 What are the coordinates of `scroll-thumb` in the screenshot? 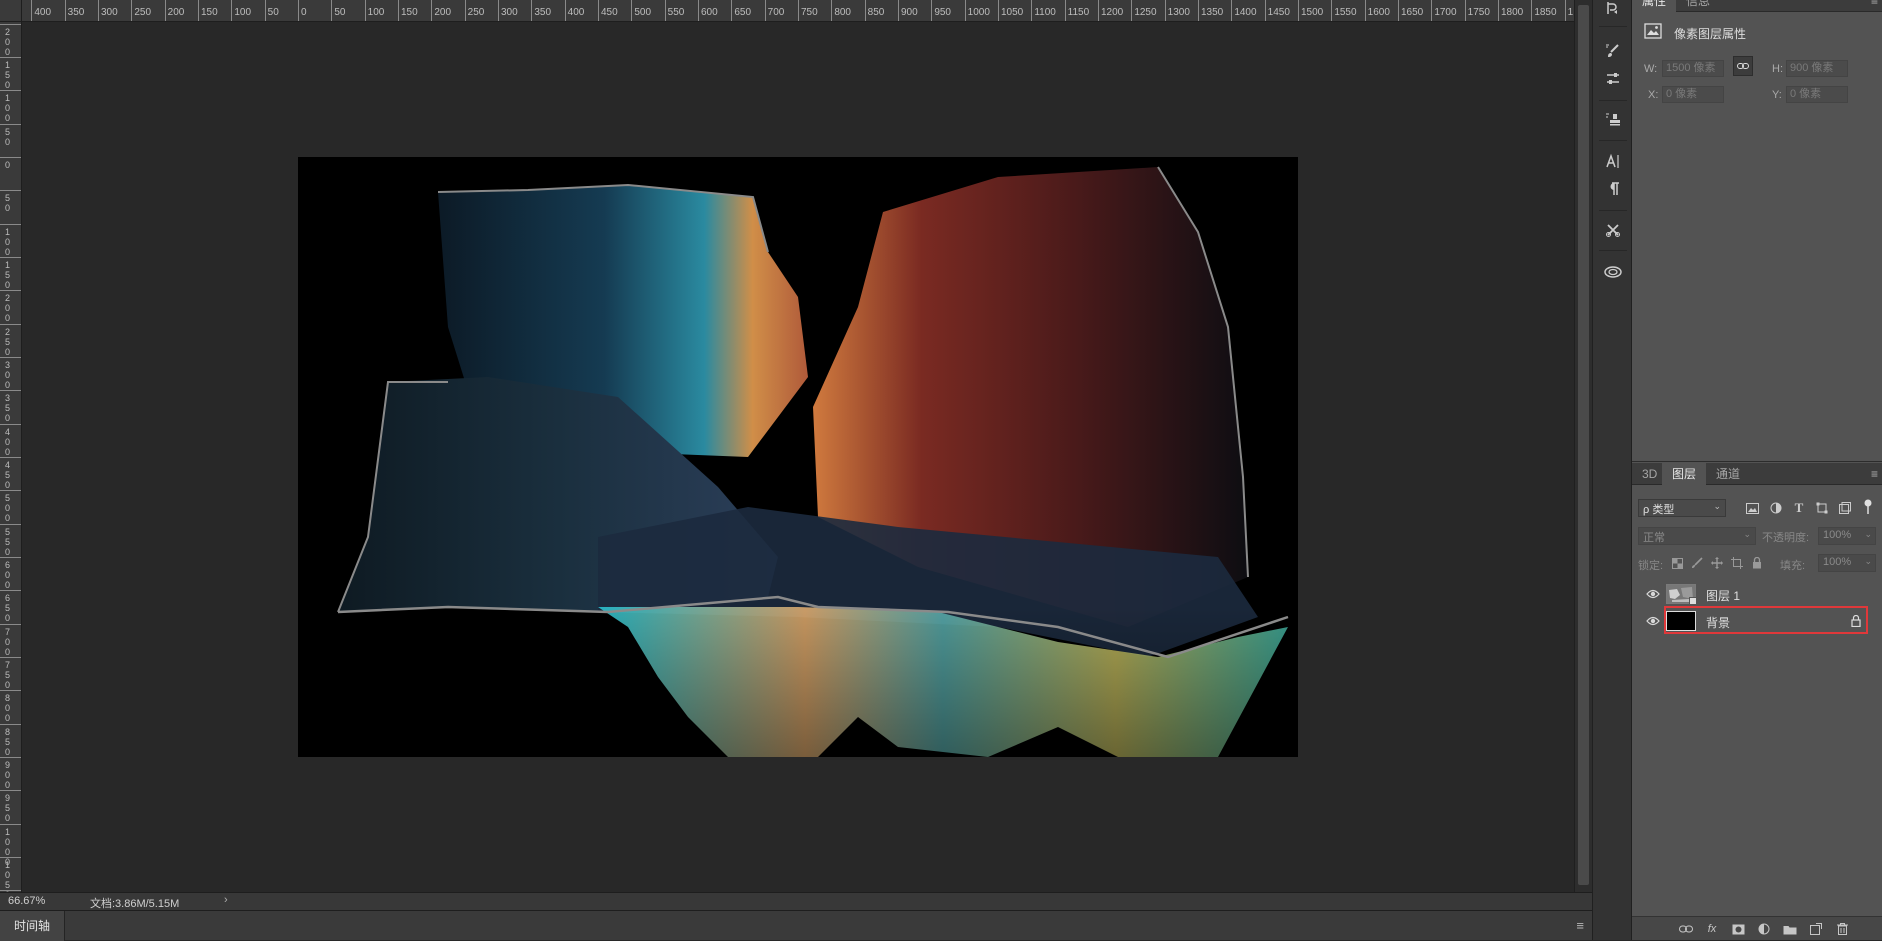 It's located at (1583, 445).